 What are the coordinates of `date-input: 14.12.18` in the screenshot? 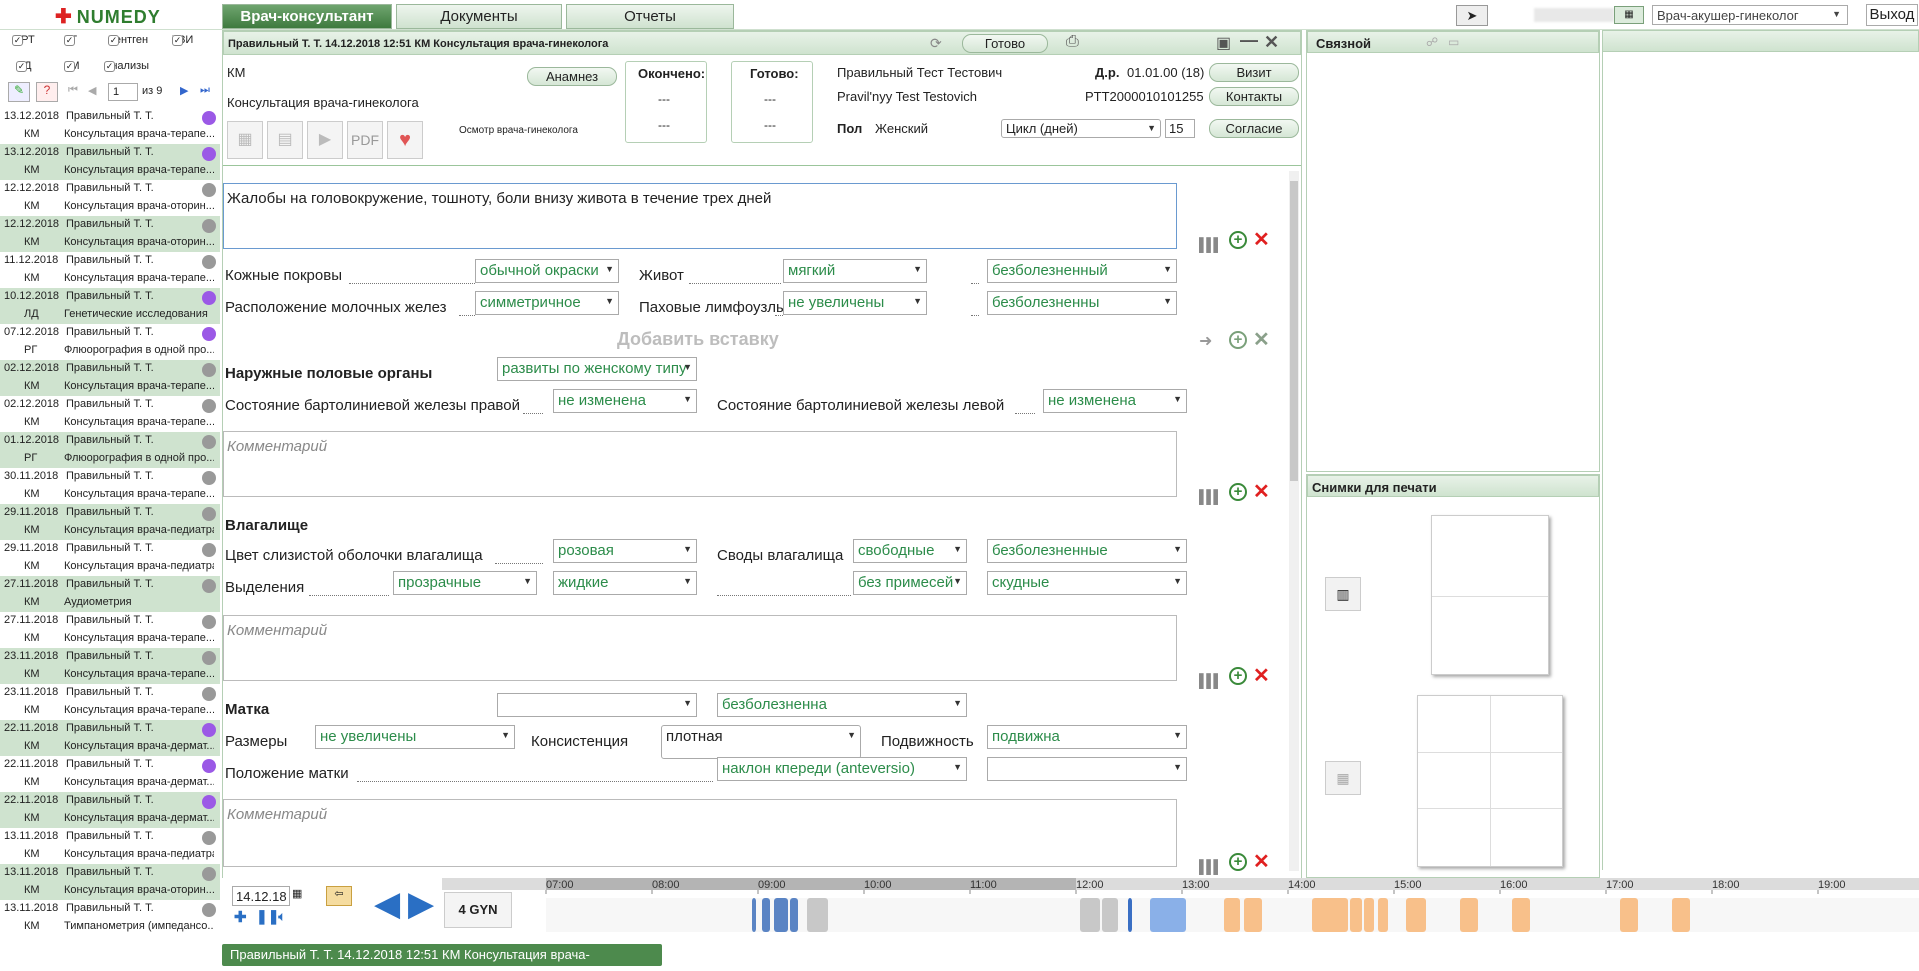 It's located at (261, 896).